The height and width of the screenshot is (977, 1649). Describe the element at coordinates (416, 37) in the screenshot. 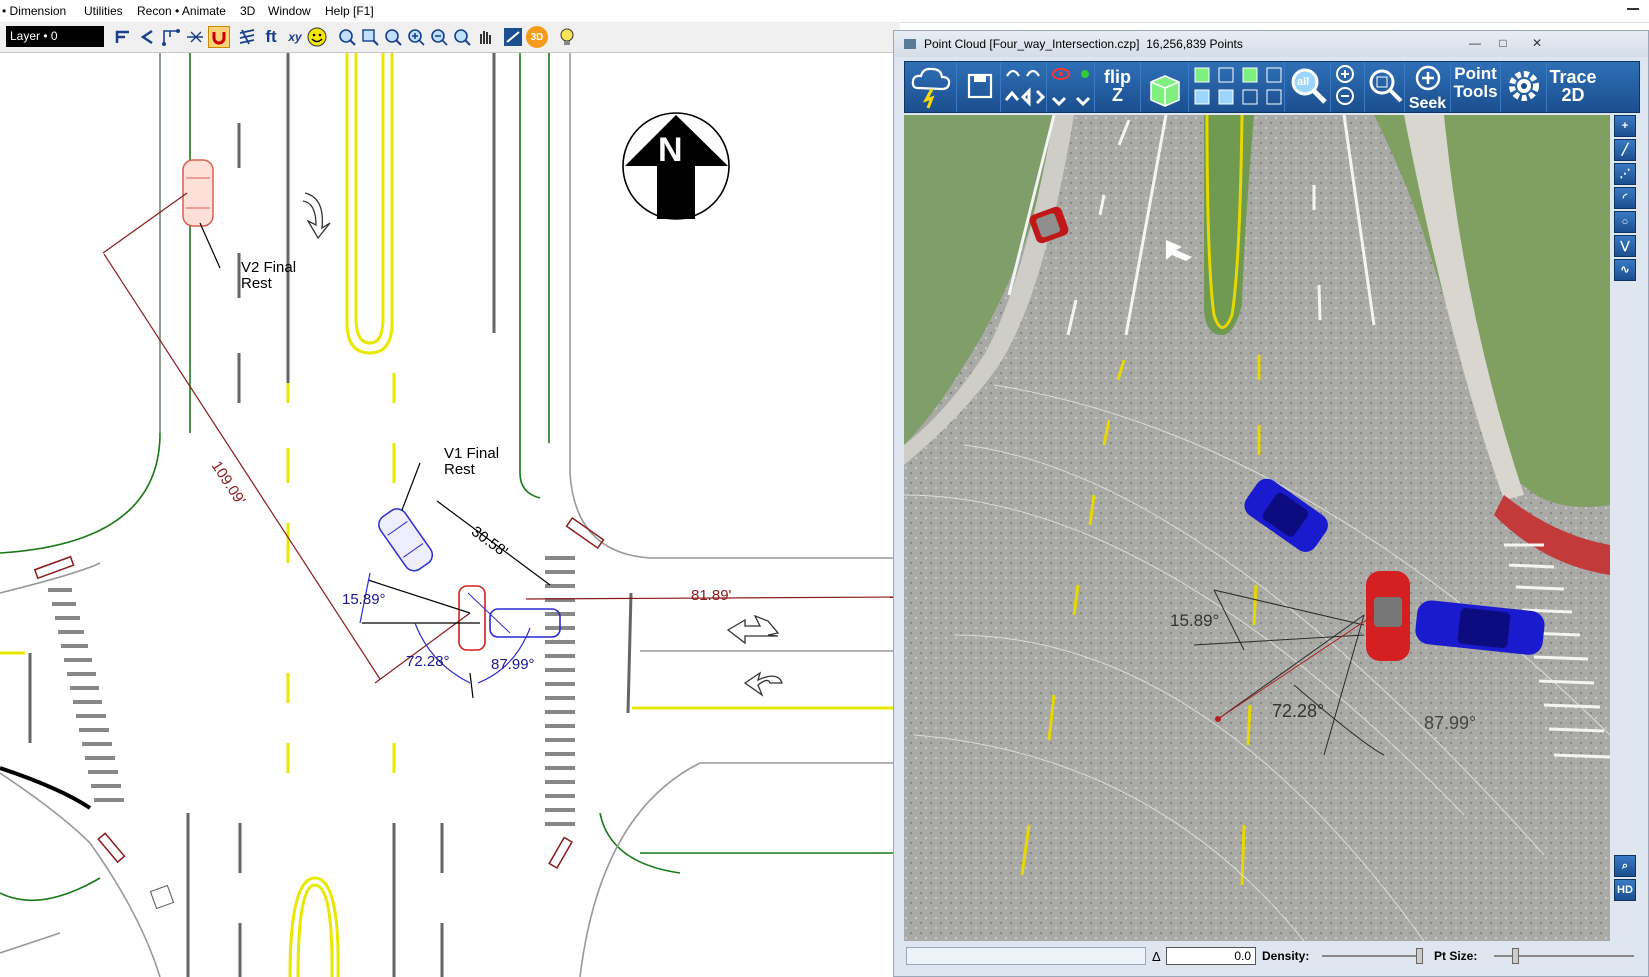

I see `zoom-in-icon` at that location.